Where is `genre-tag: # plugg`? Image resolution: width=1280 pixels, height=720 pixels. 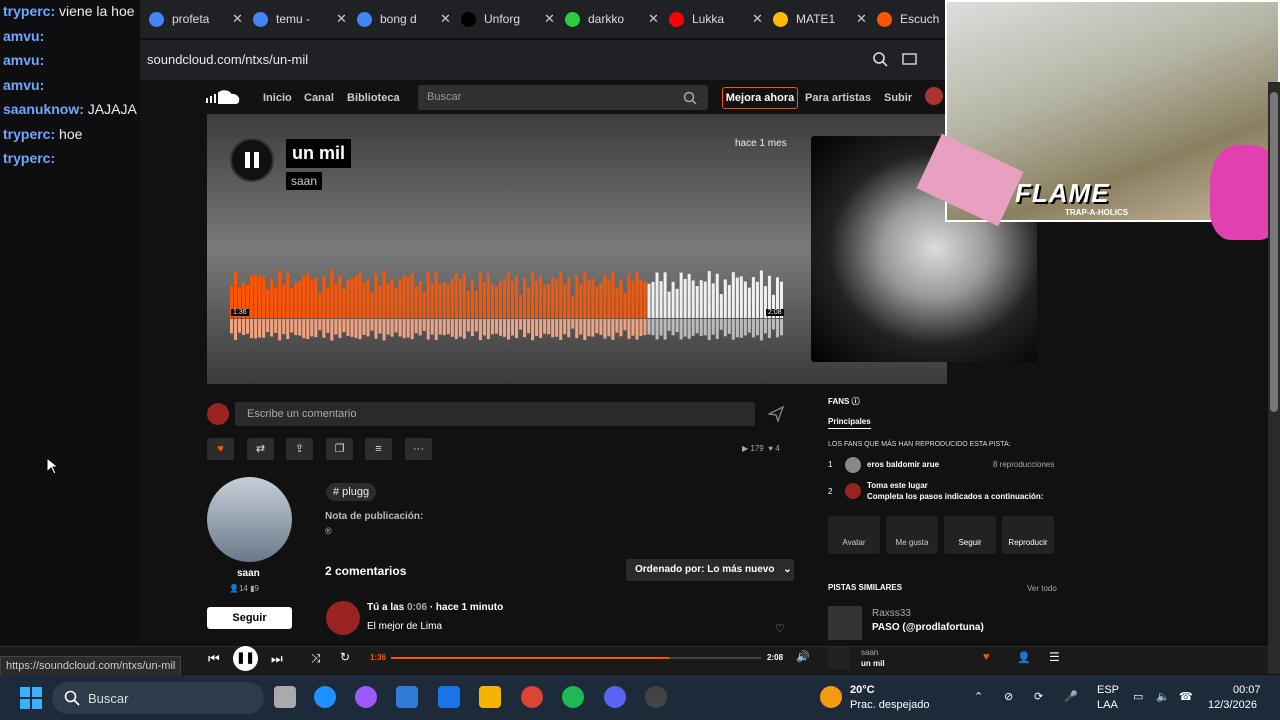
genre-tag: # plugg is located at coordinates (351, 492).